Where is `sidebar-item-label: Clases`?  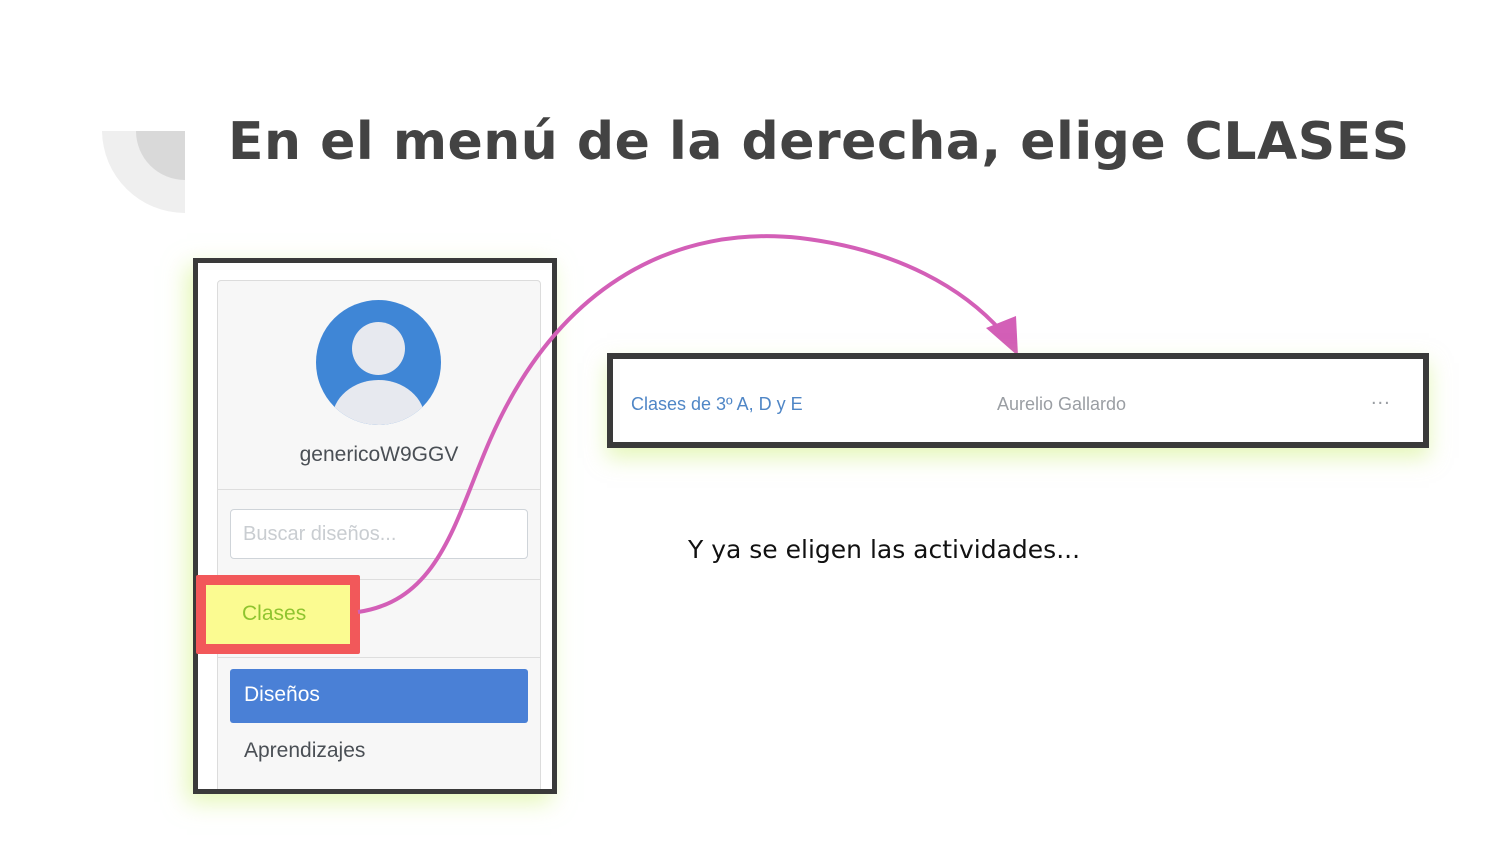
sidebar-item-label: Clases is located at coordinates (274, 613).